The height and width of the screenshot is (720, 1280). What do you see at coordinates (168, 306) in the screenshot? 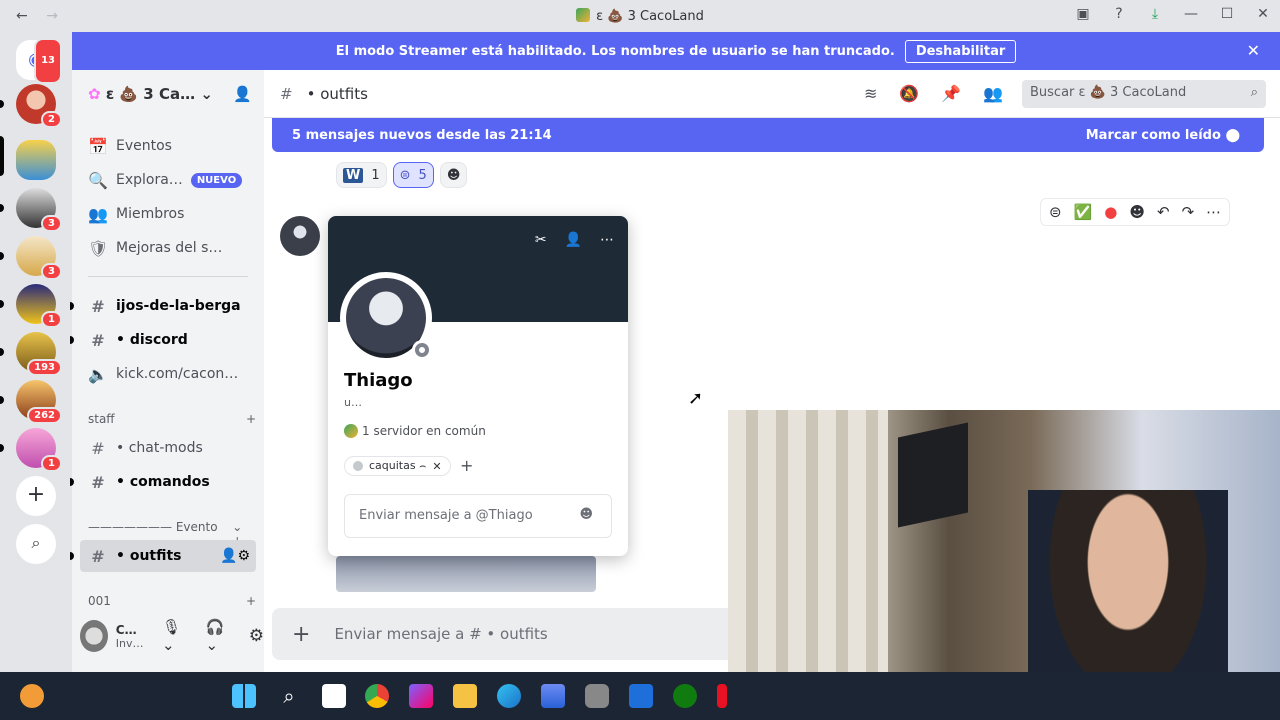
I see `channel-ijos-de-la-berga: # ijos-de-la-berga` at bounding box center [168, 306].